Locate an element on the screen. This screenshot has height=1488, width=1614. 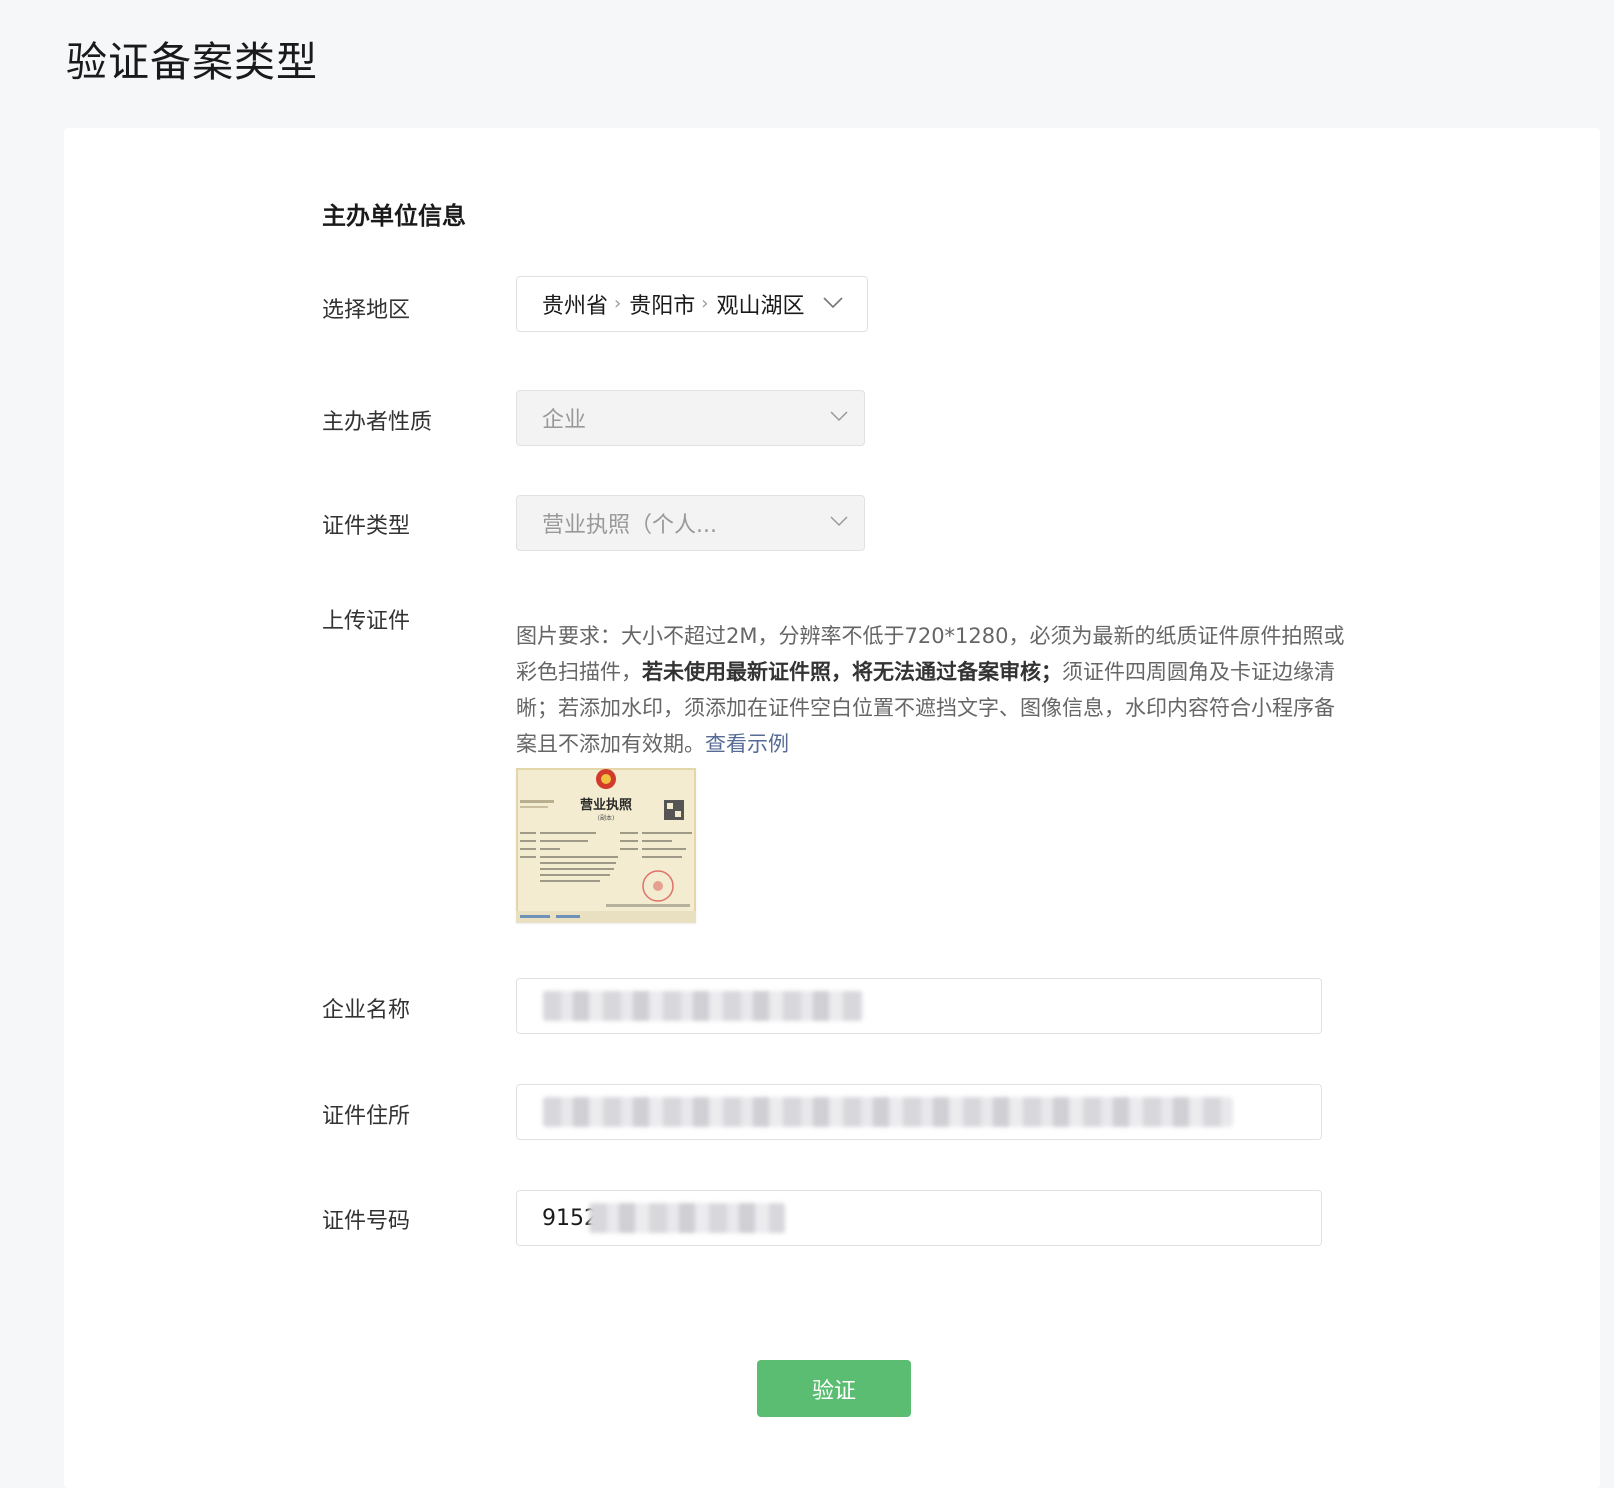
view-example-link: 查看示例 is located at coordinates (747, 744).